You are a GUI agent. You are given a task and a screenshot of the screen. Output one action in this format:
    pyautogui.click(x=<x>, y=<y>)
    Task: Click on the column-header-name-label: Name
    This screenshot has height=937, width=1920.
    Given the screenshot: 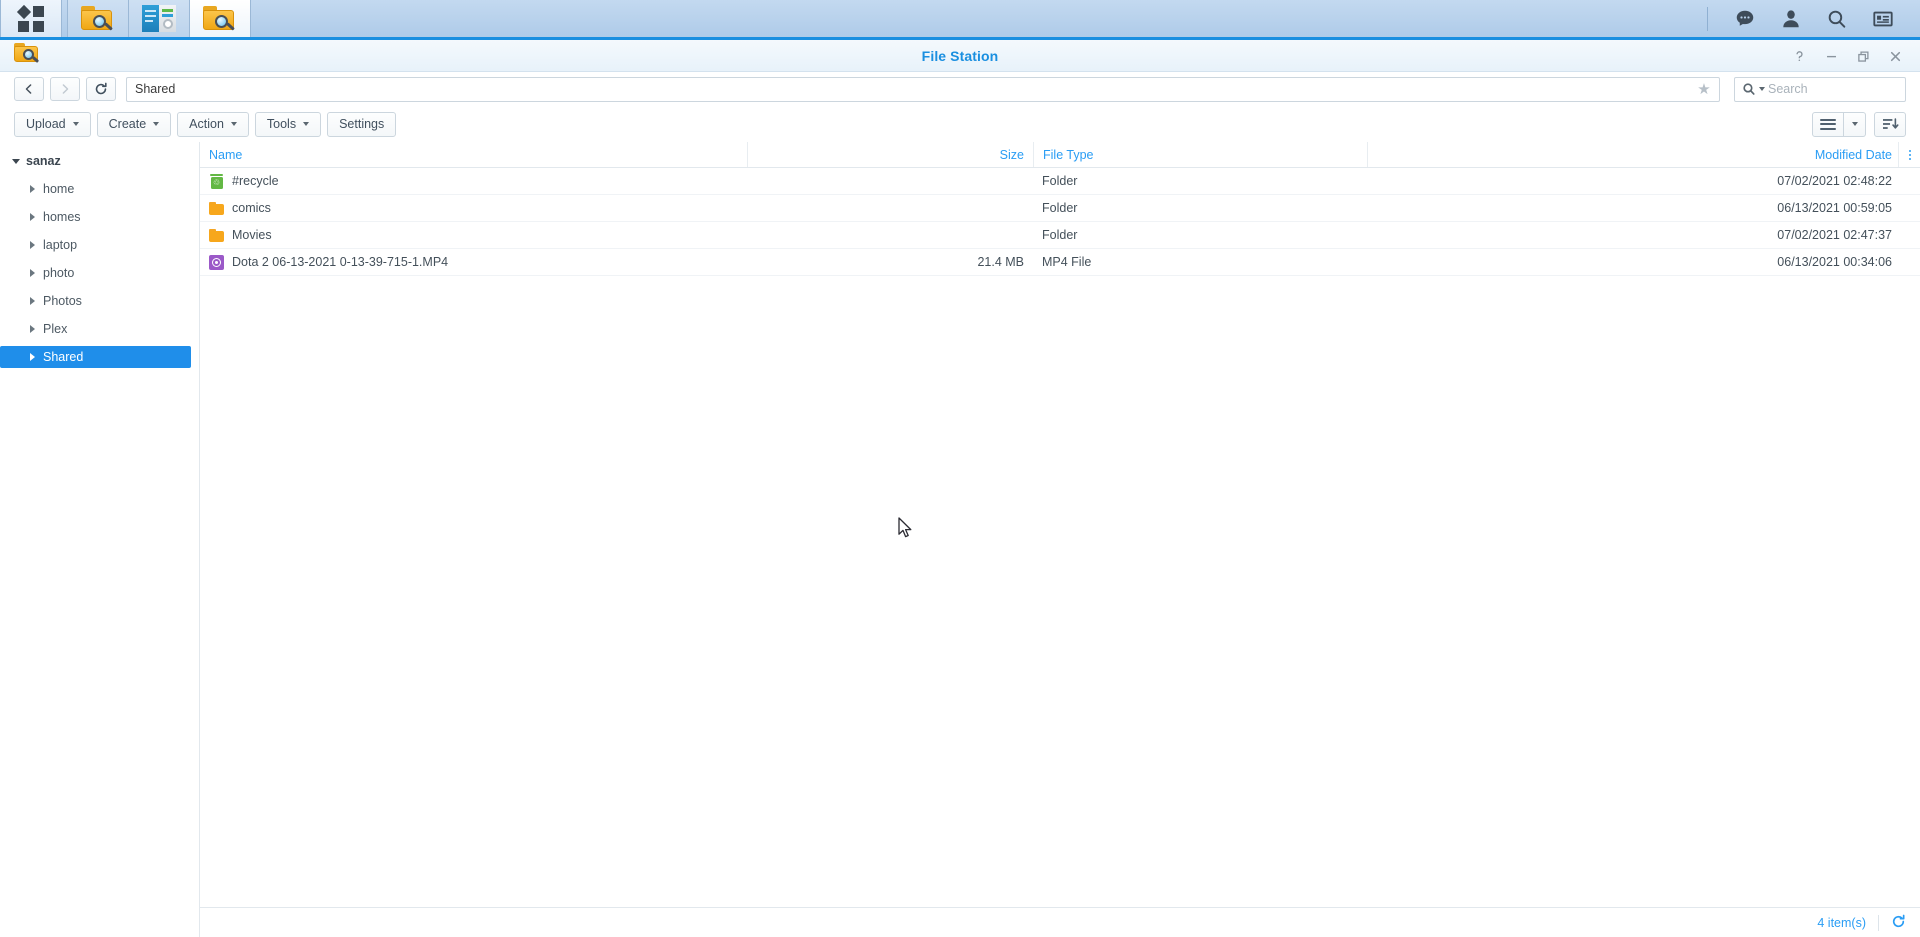 What is the action you would take?
    pyautogui.click(x=226, y=154)
    